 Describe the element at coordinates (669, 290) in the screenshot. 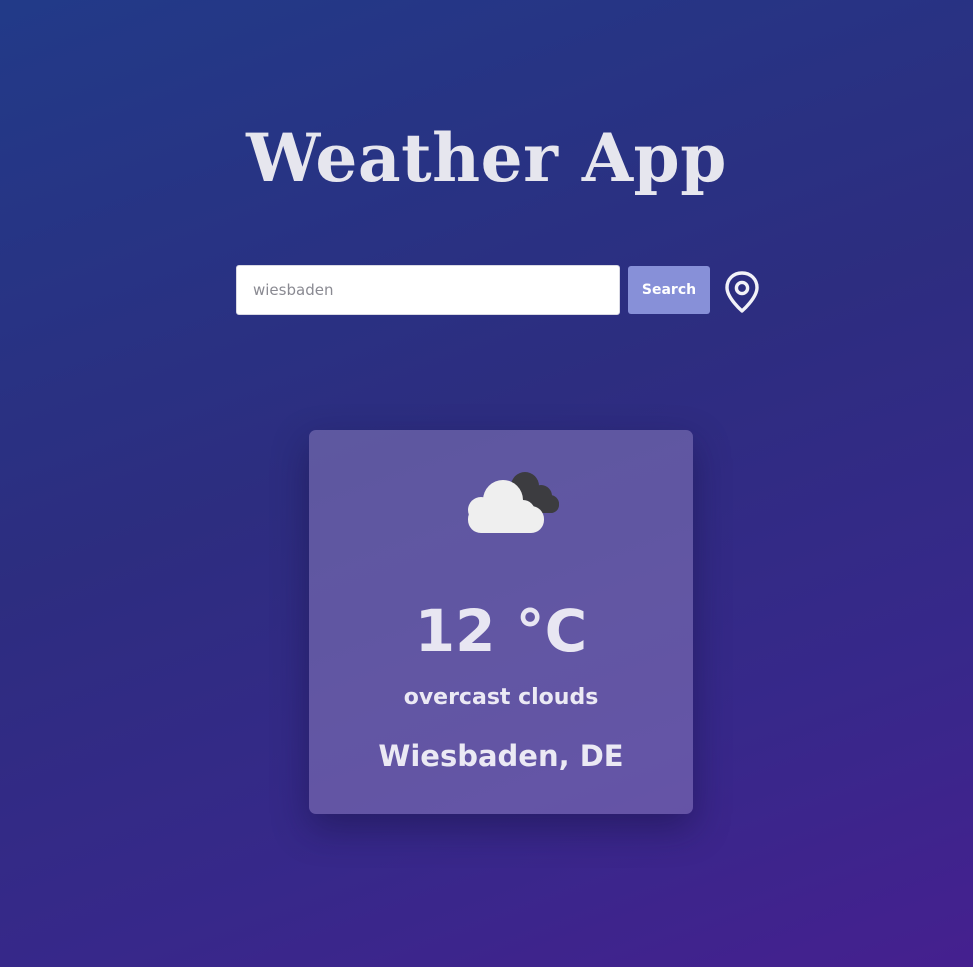

I see `search-button: Search` at that location.